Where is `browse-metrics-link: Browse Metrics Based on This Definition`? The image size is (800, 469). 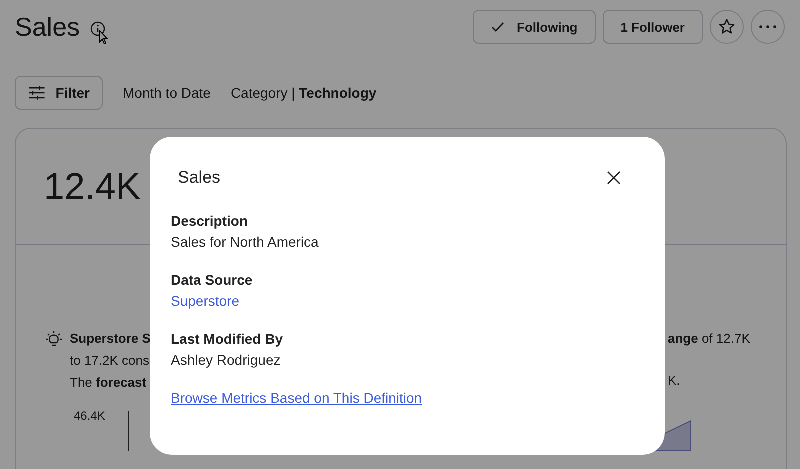 browse-metrics-link: Browse Metrics Based on This Definition is located at coordinates (296, 398).